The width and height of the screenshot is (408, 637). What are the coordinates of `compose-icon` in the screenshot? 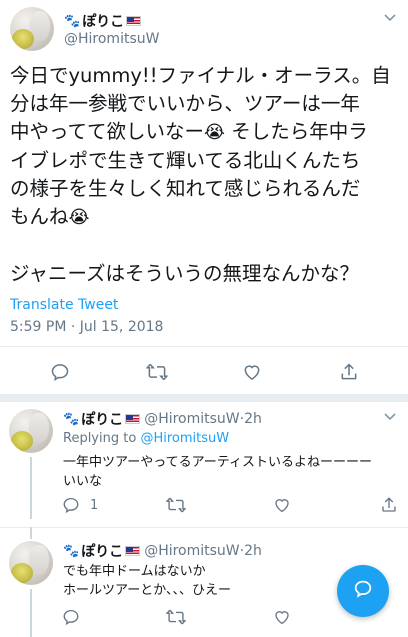 It's located at (363, 591).